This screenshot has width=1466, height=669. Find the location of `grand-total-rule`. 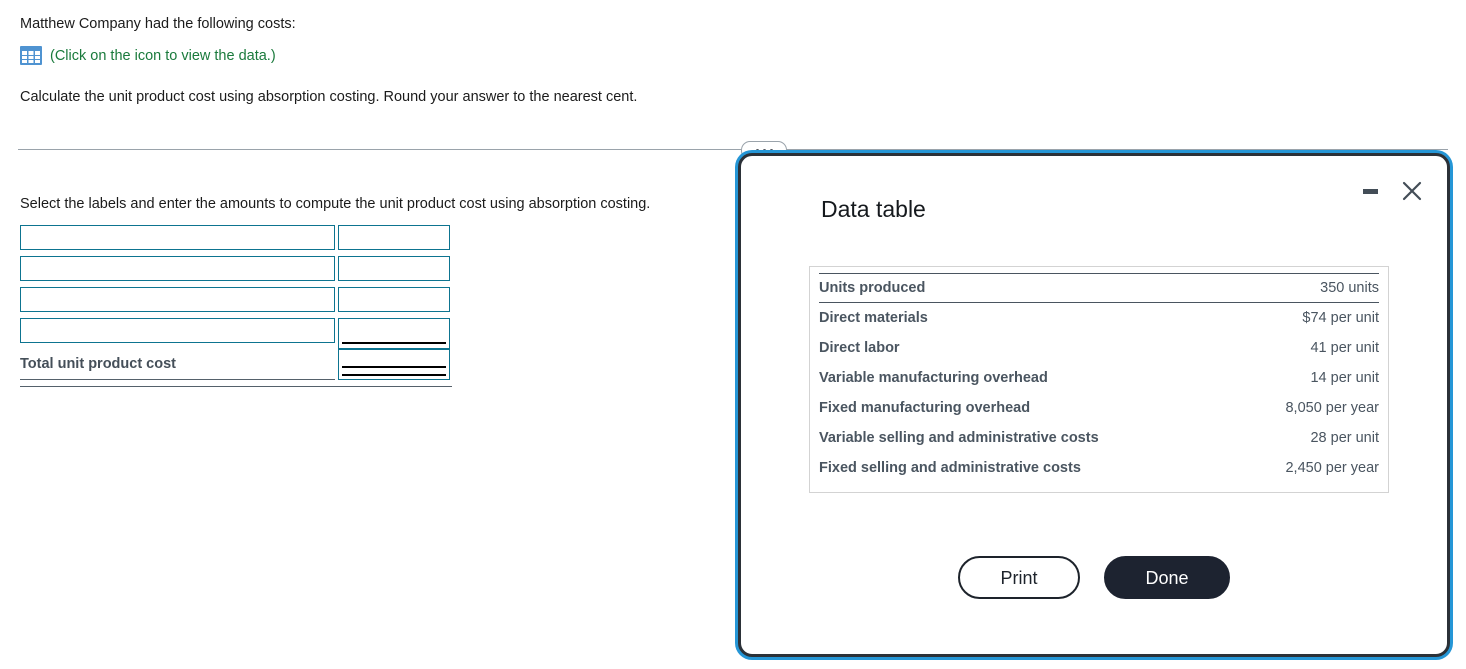

grand-total-rule is located at coordinates (394, 371).